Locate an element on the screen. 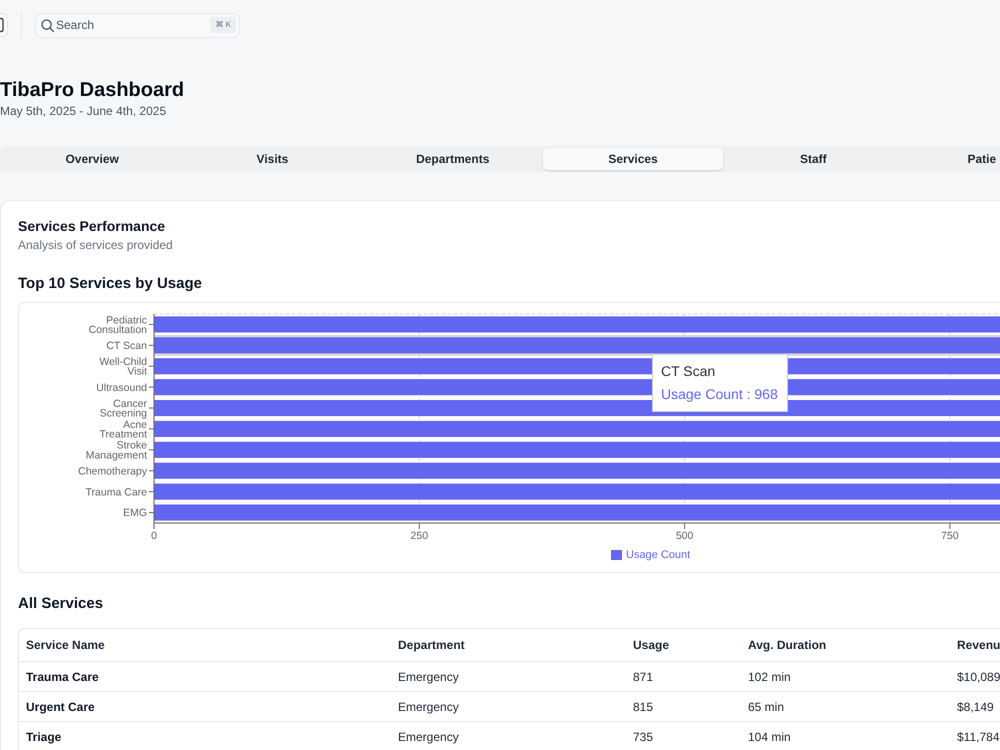  tick-label: 250 is located at coordinates (419, 536).